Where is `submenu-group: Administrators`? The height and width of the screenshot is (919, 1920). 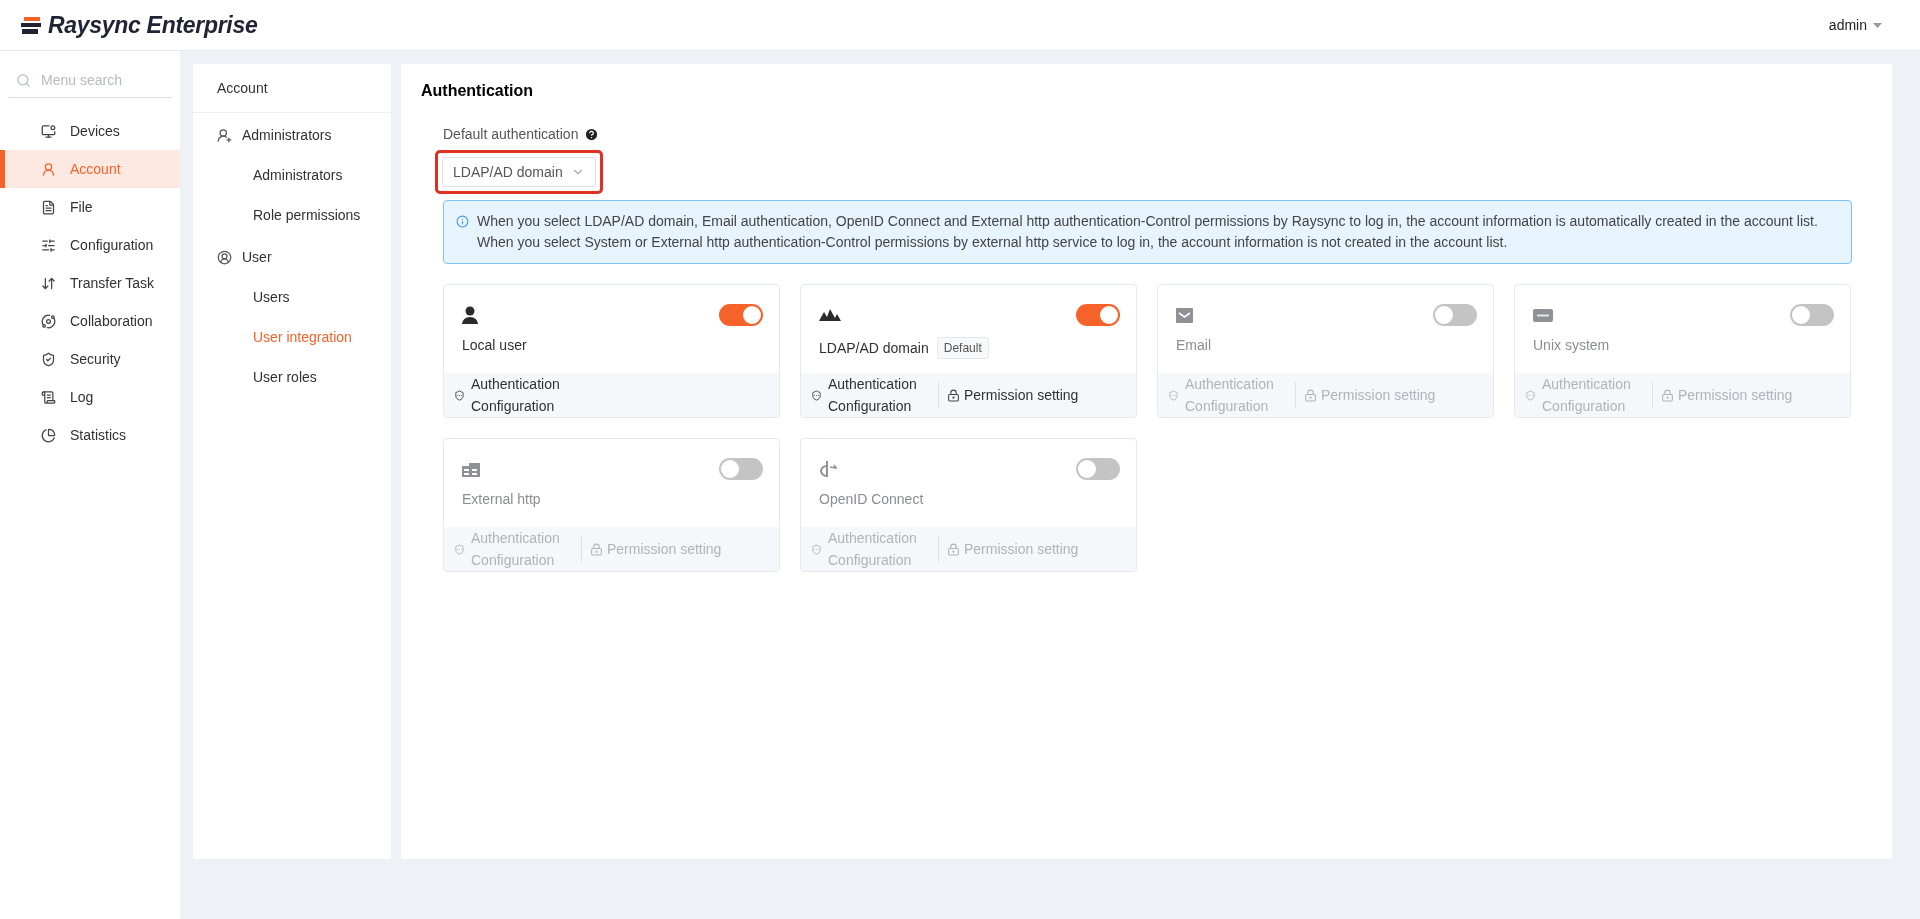
submenu-group: Administrators is located at coordinates (292, 135).